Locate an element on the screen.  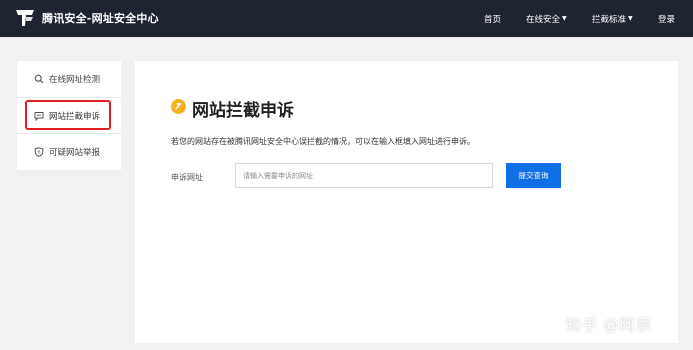
nav-login: 登录 is located at coordinates (666, 18).